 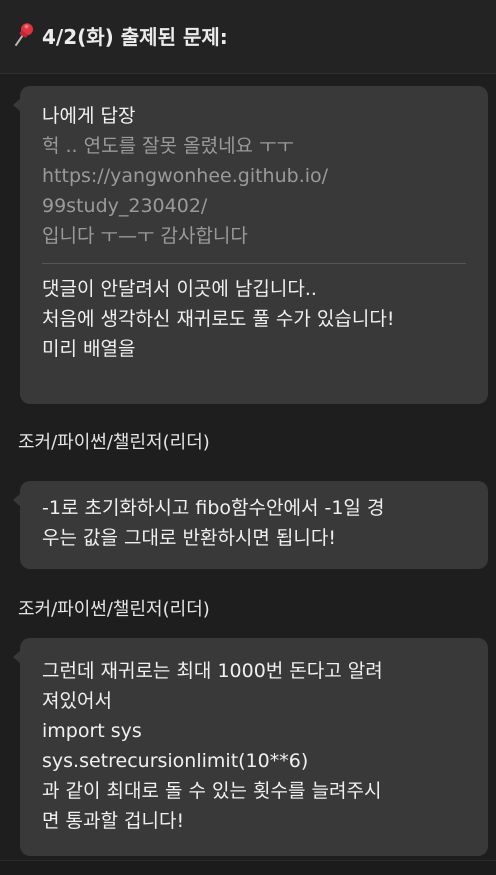 I want to click on quoted-text-line: 헉 .. 연도를 잘못 올렸네요 ㅜㅜ, so click(x=168, y=146).